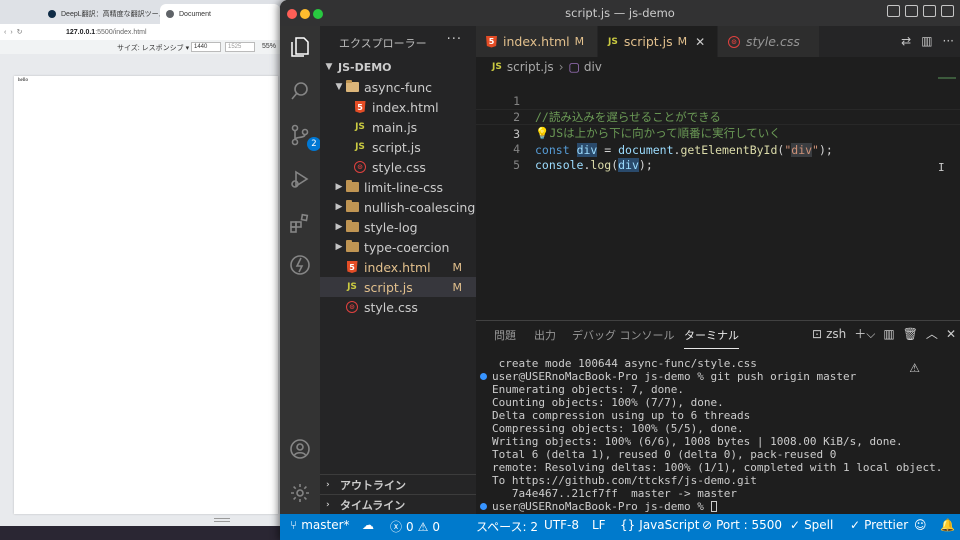 This screenshot has height=540, width=960. I want to click on language-name: JavaScript, so click(669, 525).